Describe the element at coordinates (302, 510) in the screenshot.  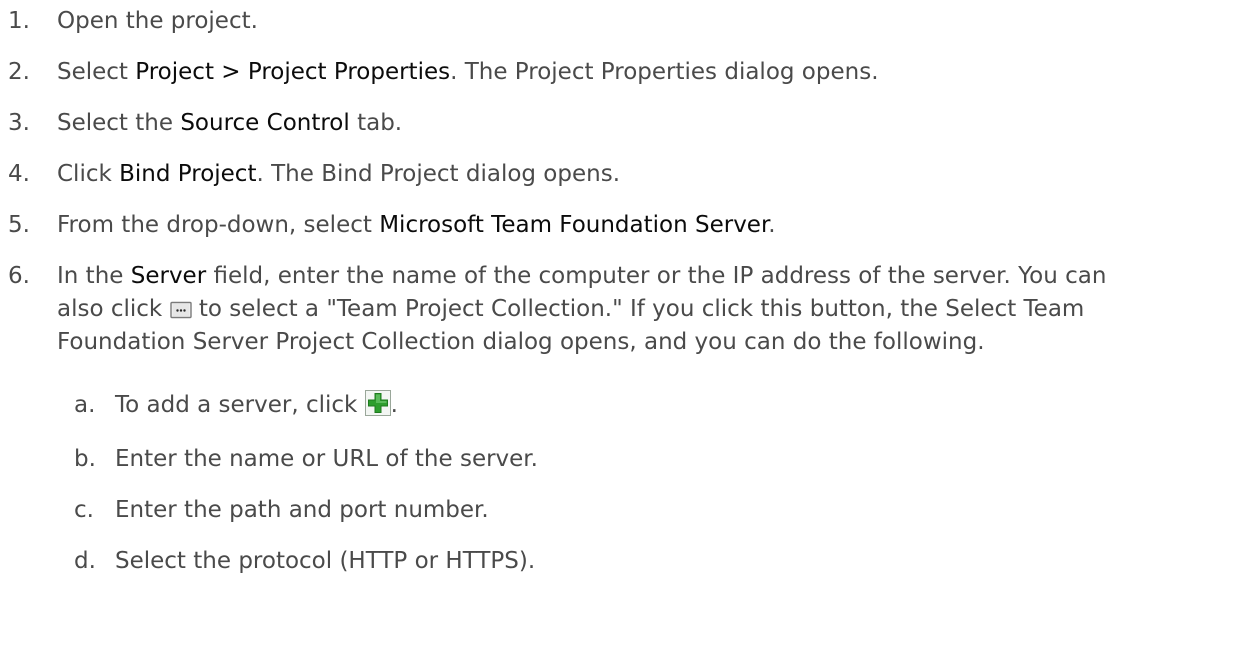
I see `substep-text: Enter the path and port number.` at that location.